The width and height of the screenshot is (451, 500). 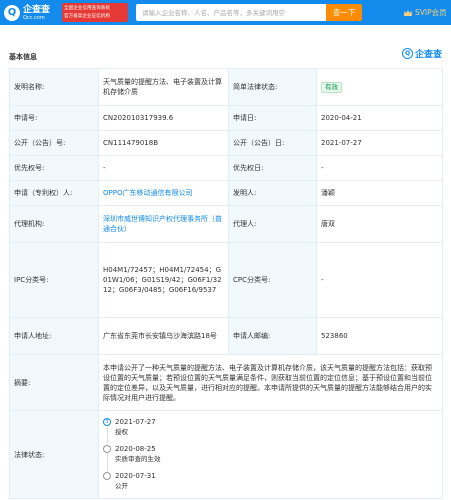 I want to click on applicant-address: 广东省东莞市长安镇乌沙海滨路18号, so click(x=163, y=336).